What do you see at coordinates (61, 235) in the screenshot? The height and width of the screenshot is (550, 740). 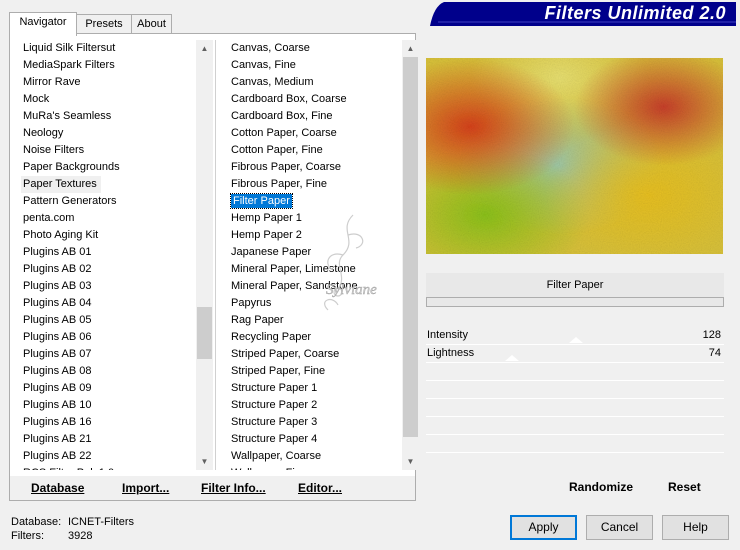 I see `list-item-label: Photo Aging Kit` at bounding box center [61, 235].